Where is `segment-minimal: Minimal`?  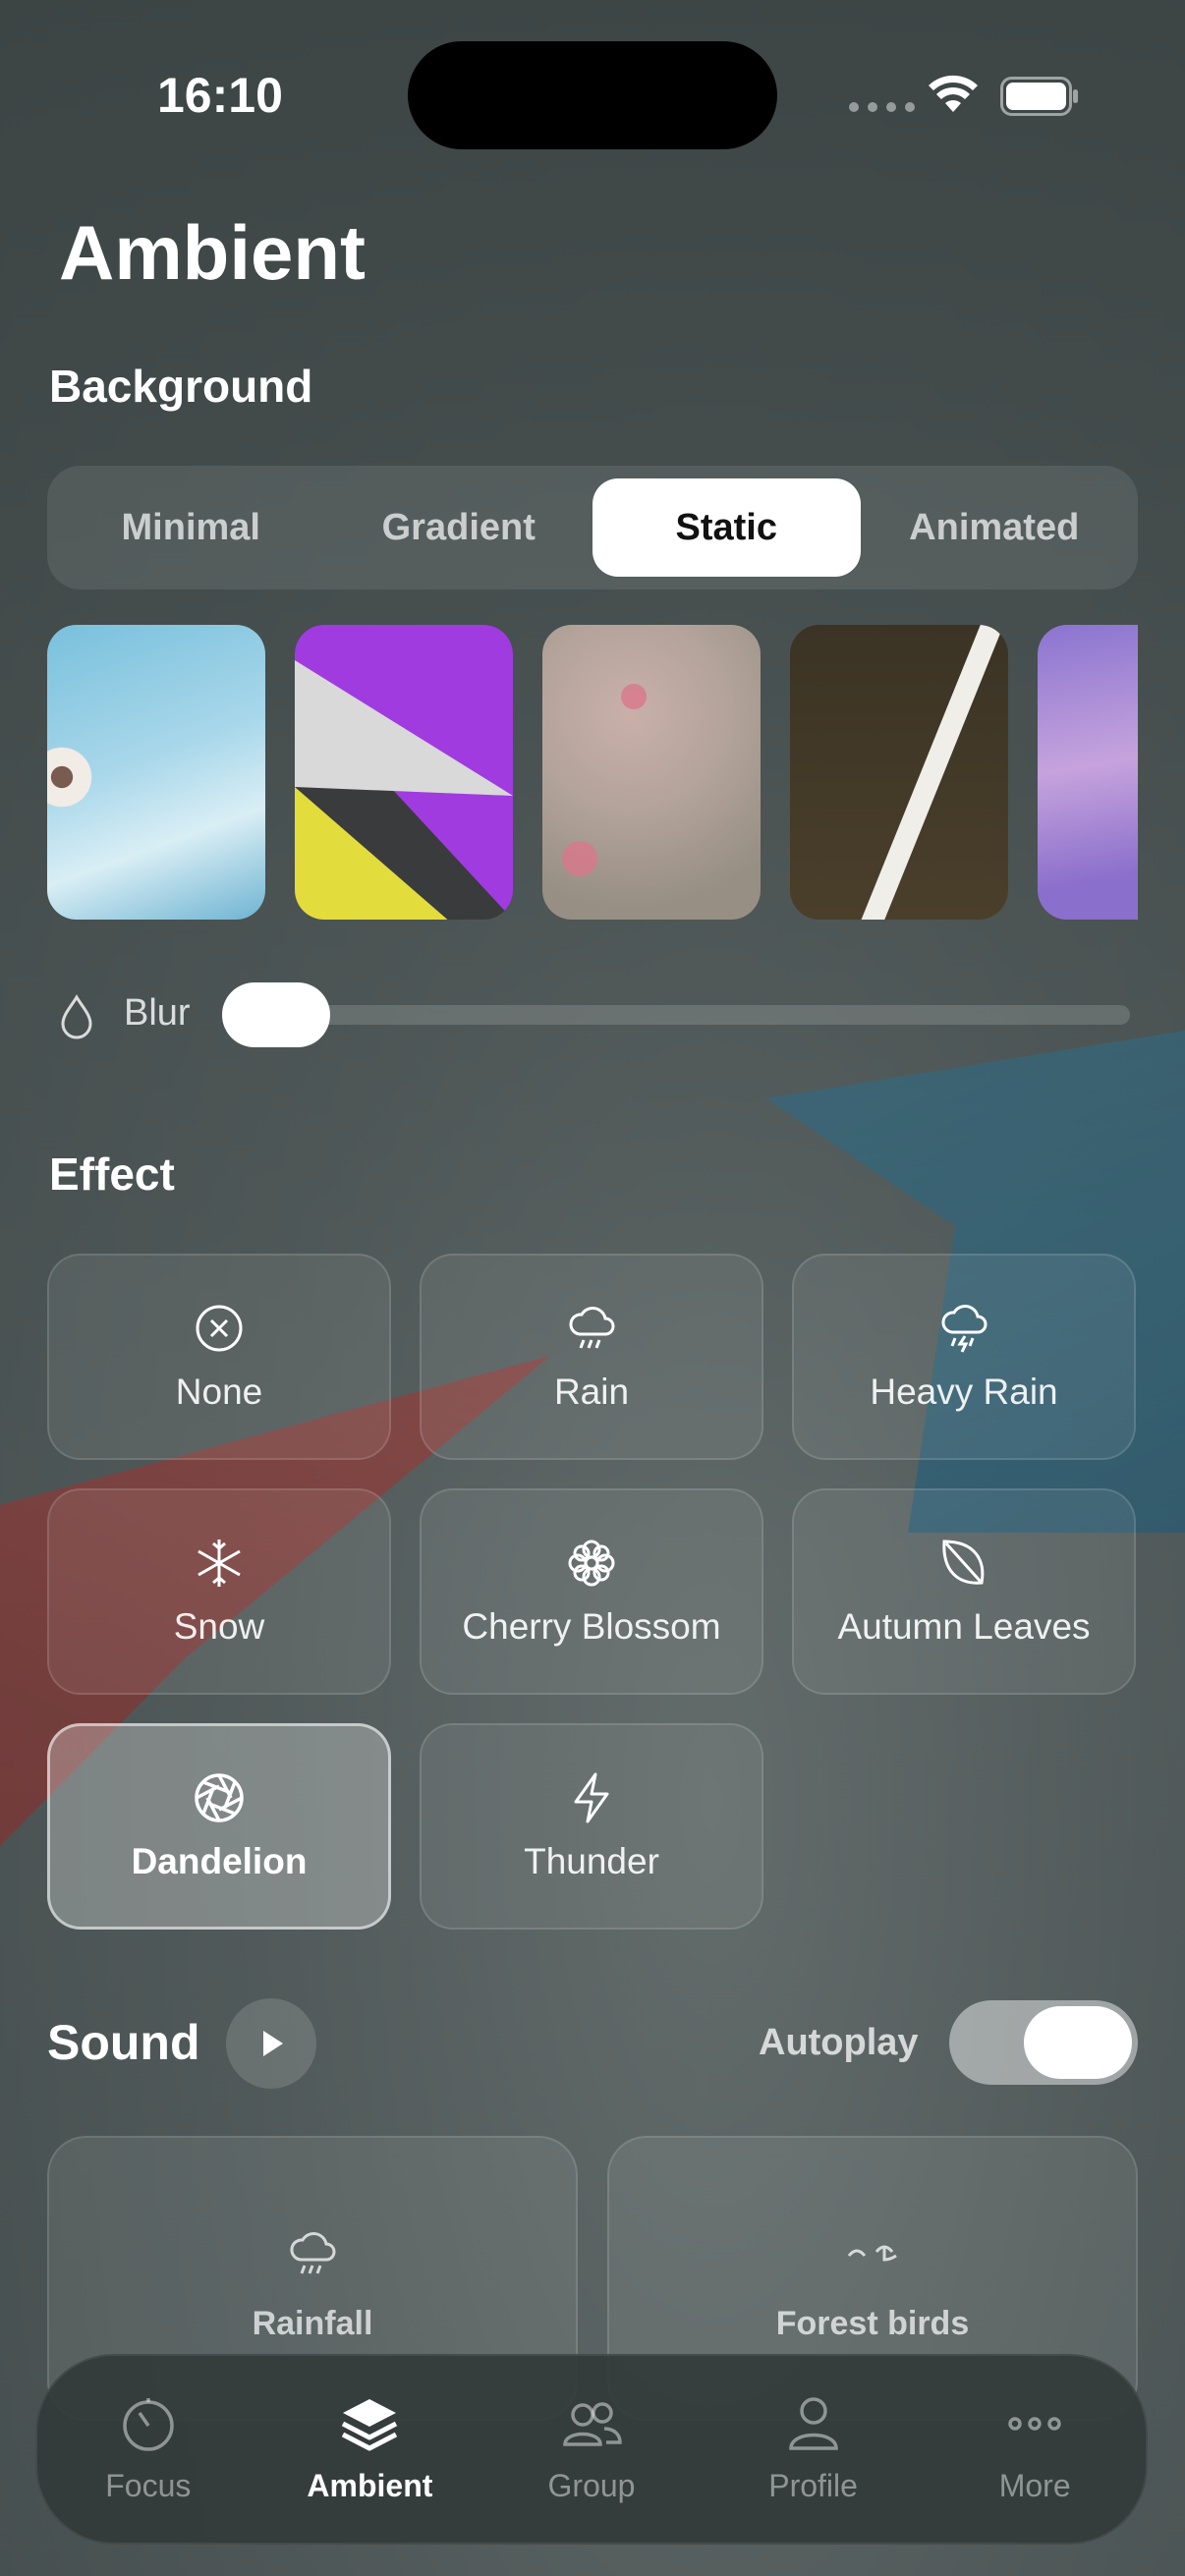 segment-minimal: Minimal is located at coordinates (191, 527).